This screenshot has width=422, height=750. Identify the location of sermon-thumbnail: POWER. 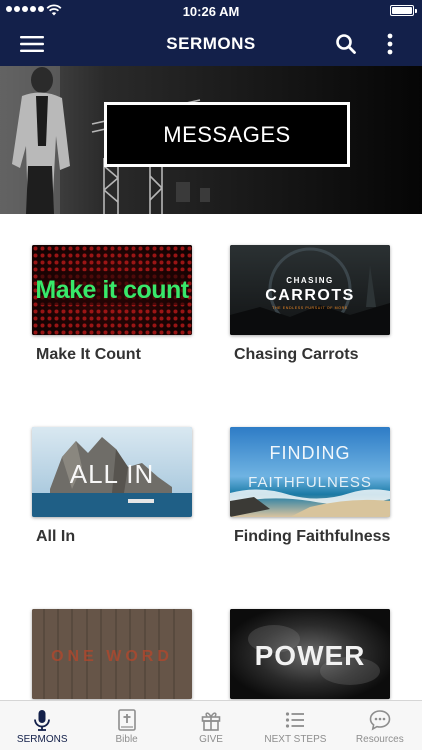
(310, 654).